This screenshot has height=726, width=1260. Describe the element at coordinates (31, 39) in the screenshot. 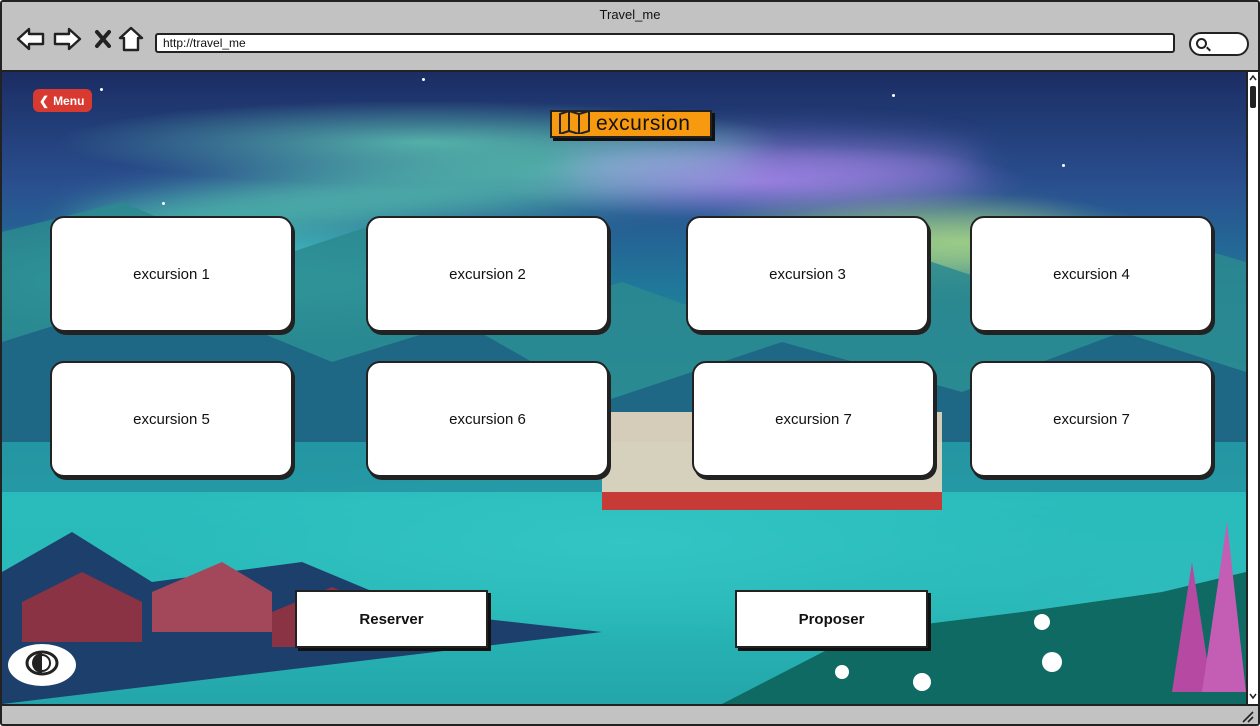

I see `arrow-left-icon` at that location.